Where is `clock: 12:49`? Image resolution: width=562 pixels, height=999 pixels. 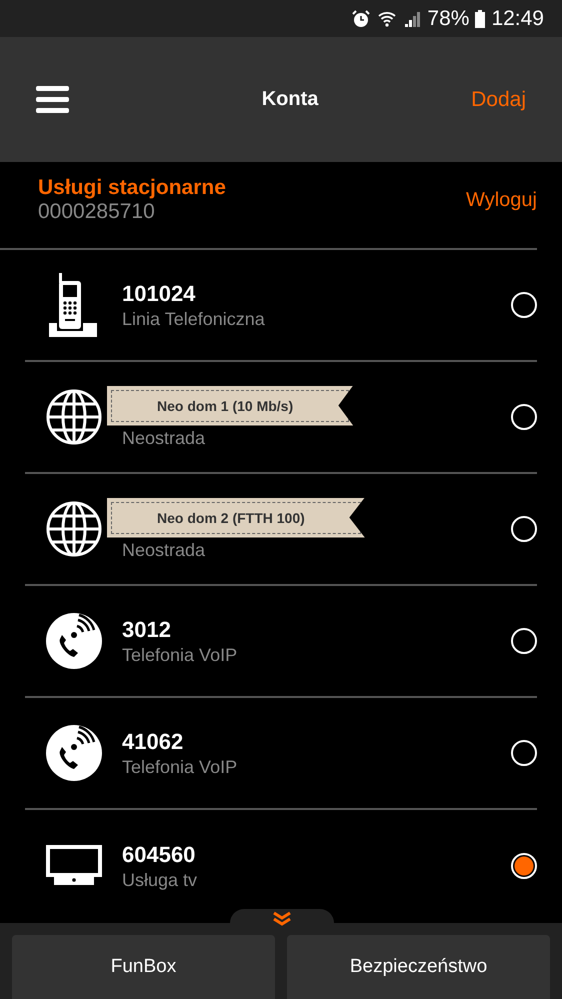 clock: 12:49 is located at coordinates (517, 18).